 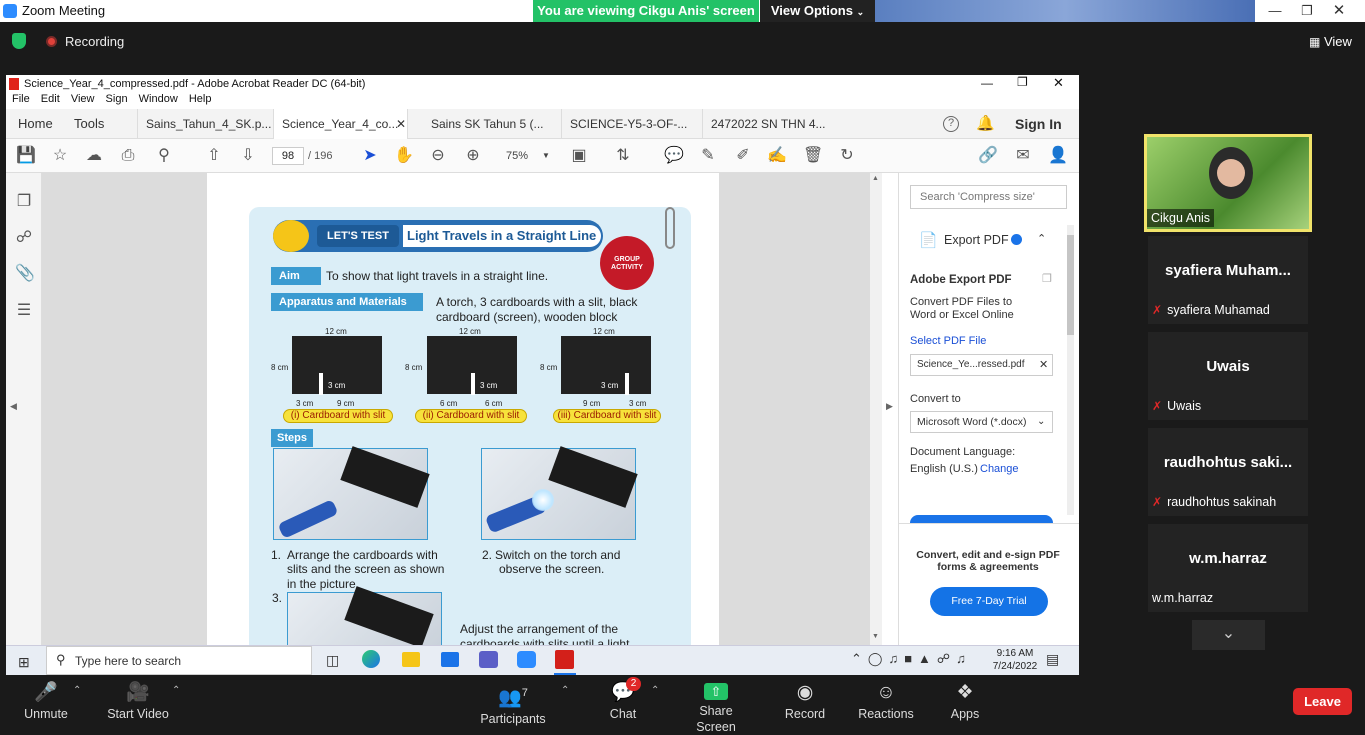 I want to click on vertical-scrollbar: ▲ ▼, so click(x=876, y=409).